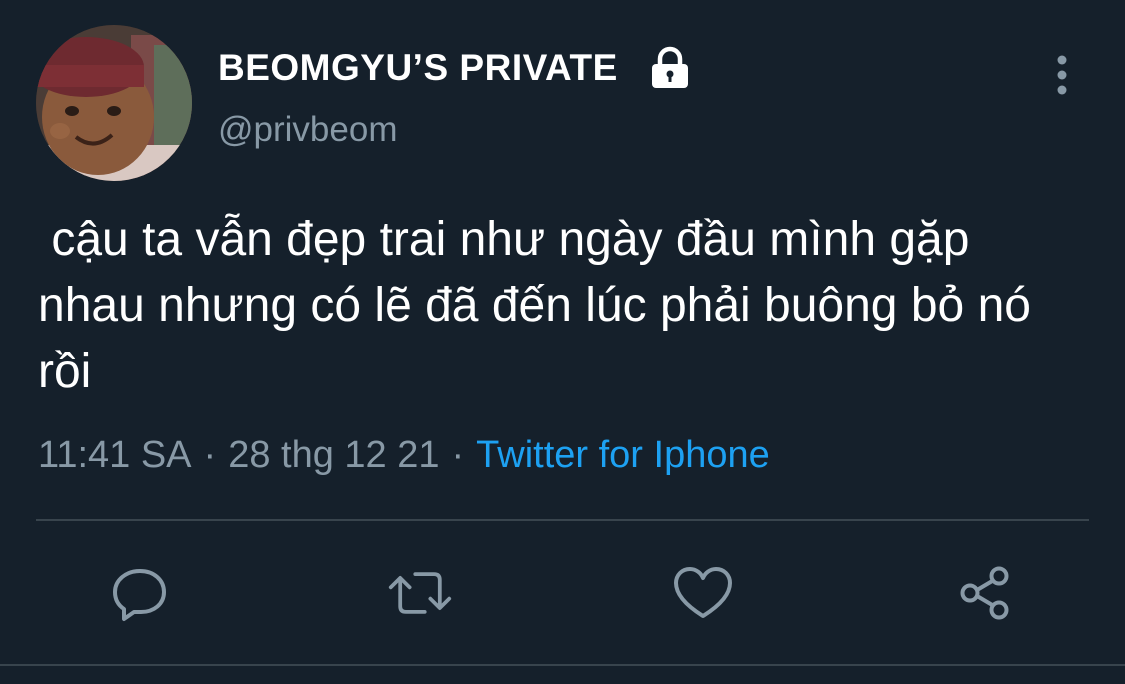  I want to click on bottom-divider, so click(562, 665).